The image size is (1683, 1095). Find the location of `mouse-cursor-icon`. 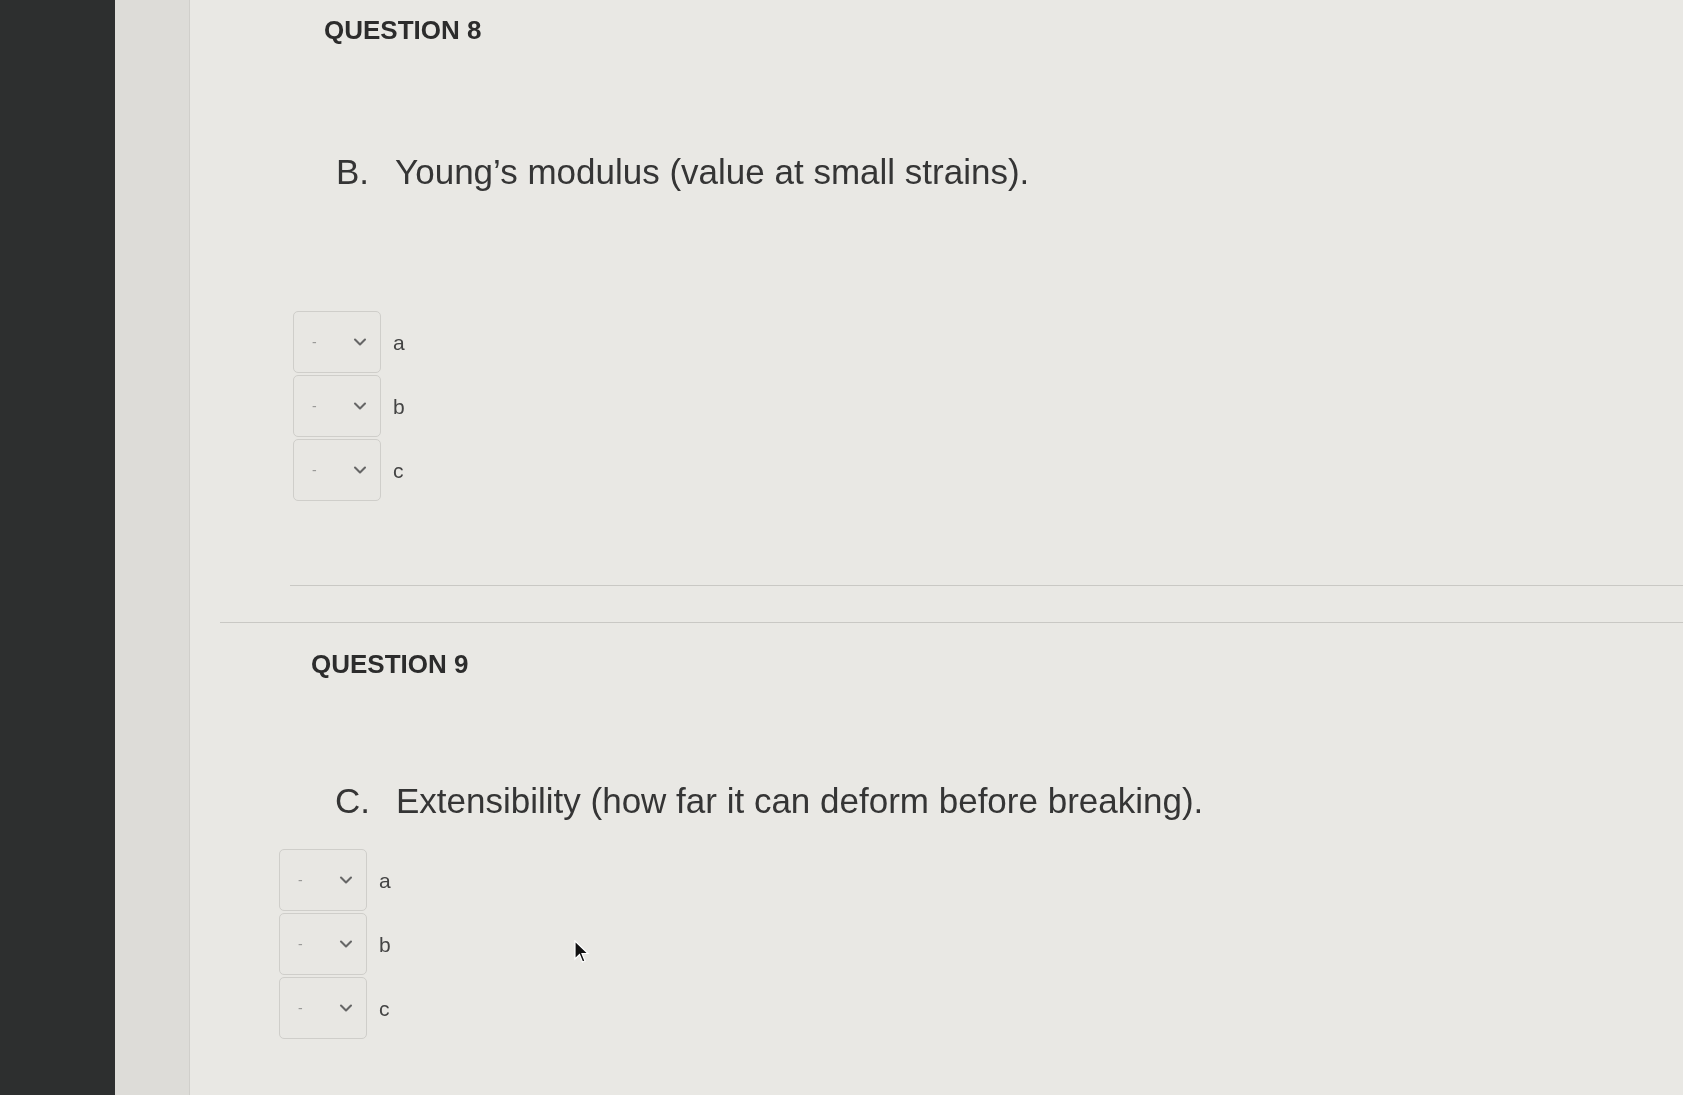

mouse-cursor-icon is located at coordinates (582, 952).